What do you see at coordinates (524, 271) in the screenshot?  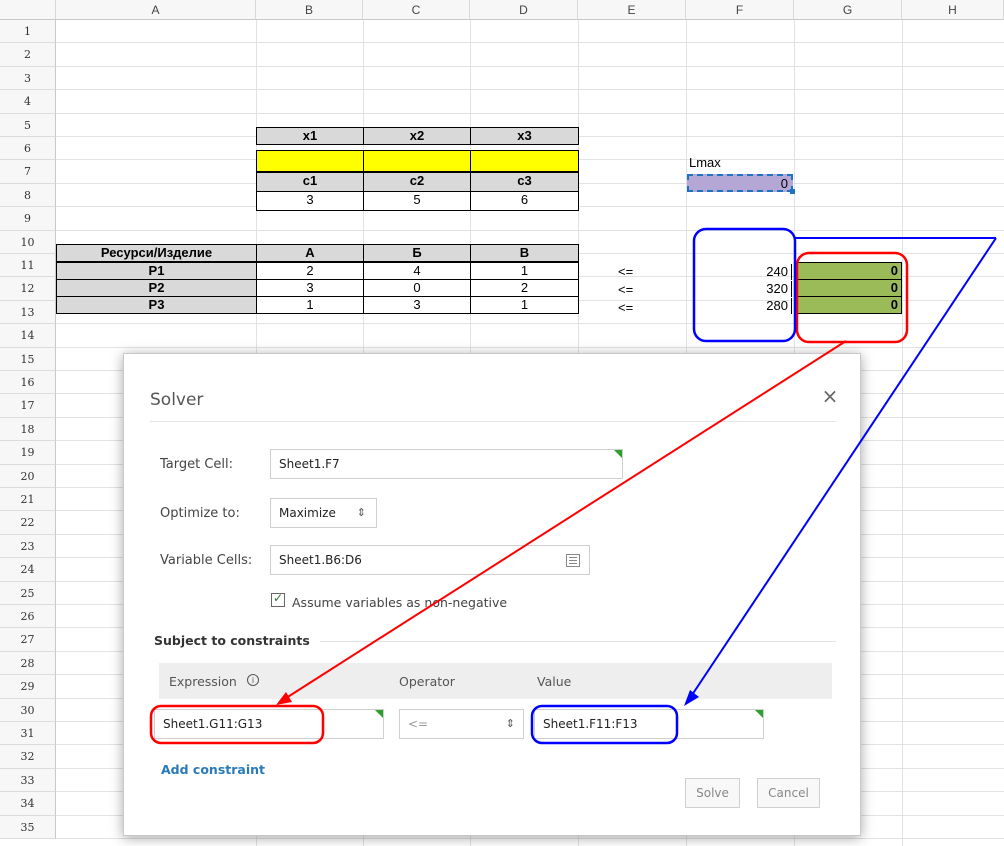 I see `cell-d11: 1` at bounding box center [524, 271].